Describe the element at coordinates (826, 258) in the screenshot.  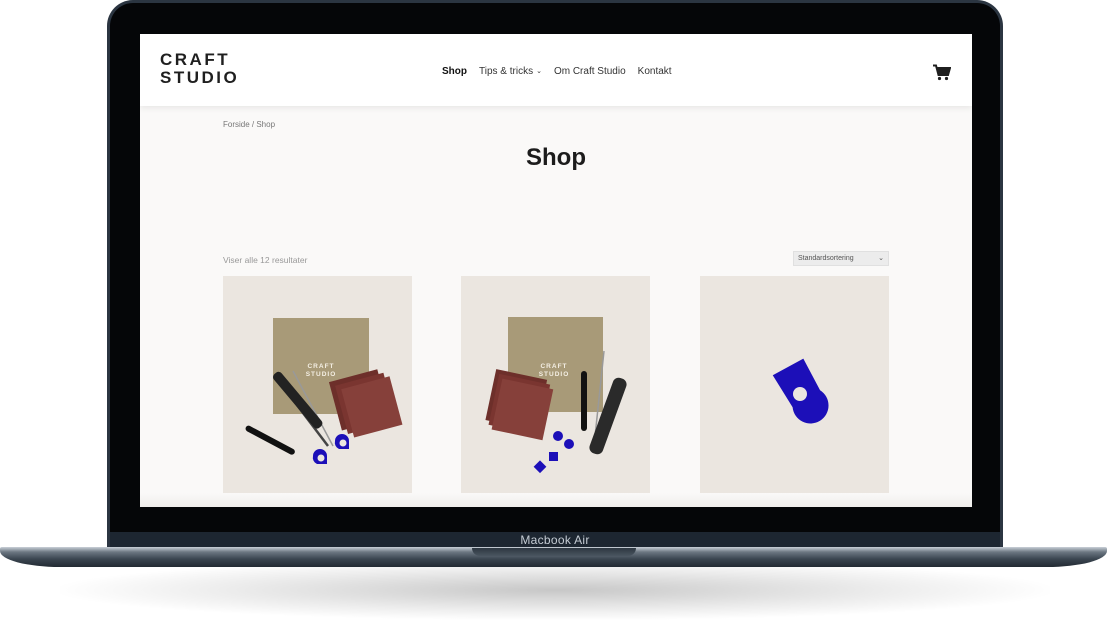
I see `sort-selected-value: Standardsortering` at that location.